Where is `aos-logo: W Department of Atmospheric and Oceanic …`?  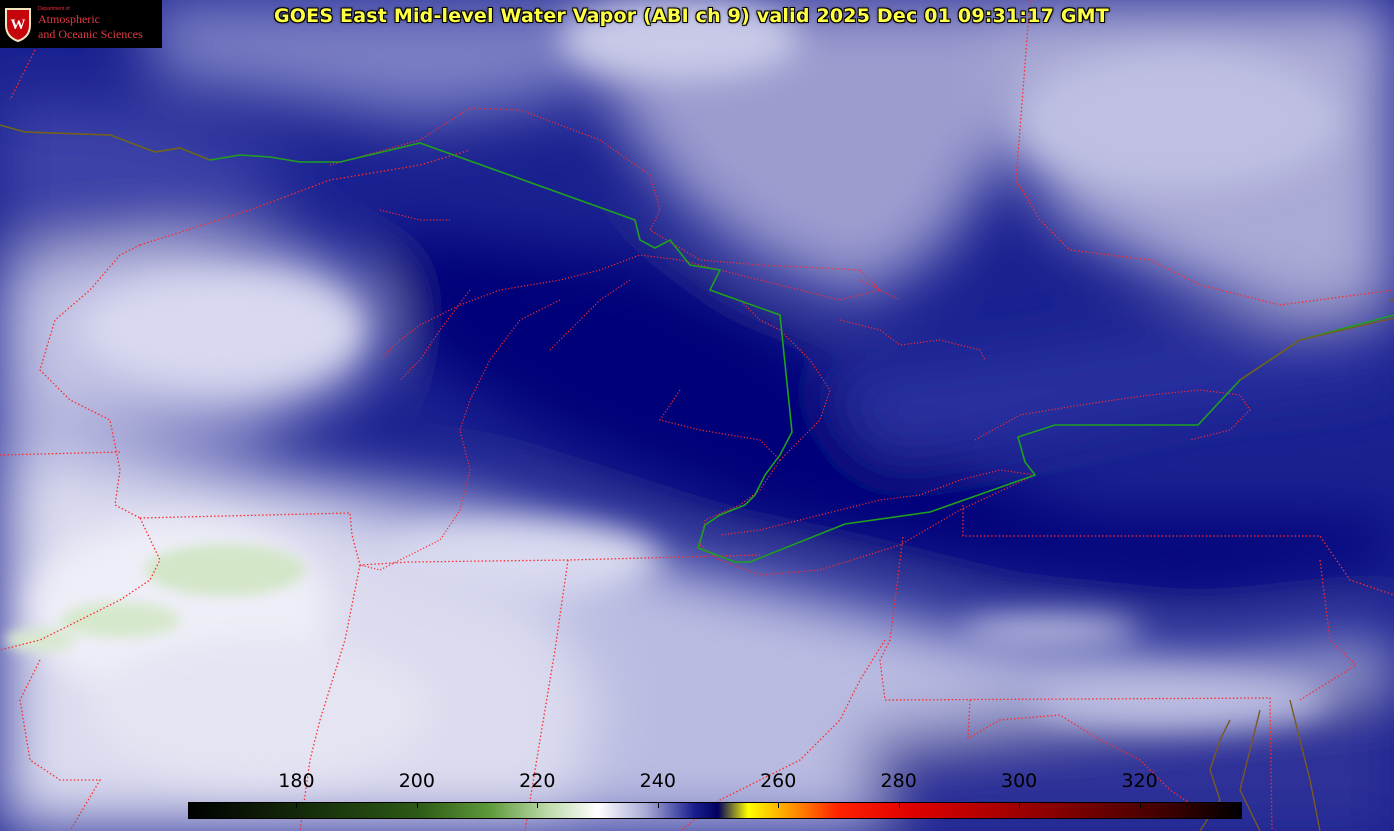
aos-logo: W Department of Atmospheric and Oceanic … is located at coordinates (81, 24).